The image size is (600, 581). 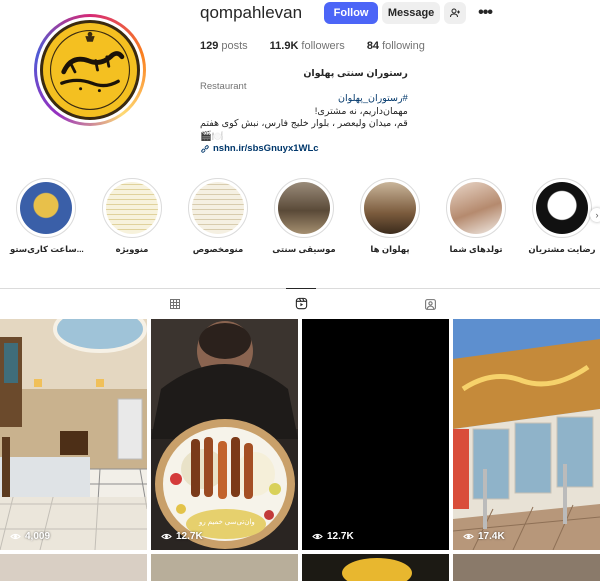 I want to click on highlight-item: منوویژه, so click(x=132, y=216).